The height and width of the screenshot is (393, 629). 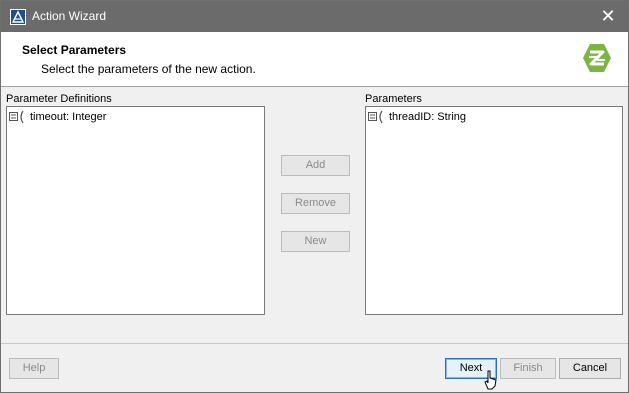 What do you see at coordinates (74, 50) in the screenshot?
I see `page-title: Select Parameters` at bounding box center [74, 50].